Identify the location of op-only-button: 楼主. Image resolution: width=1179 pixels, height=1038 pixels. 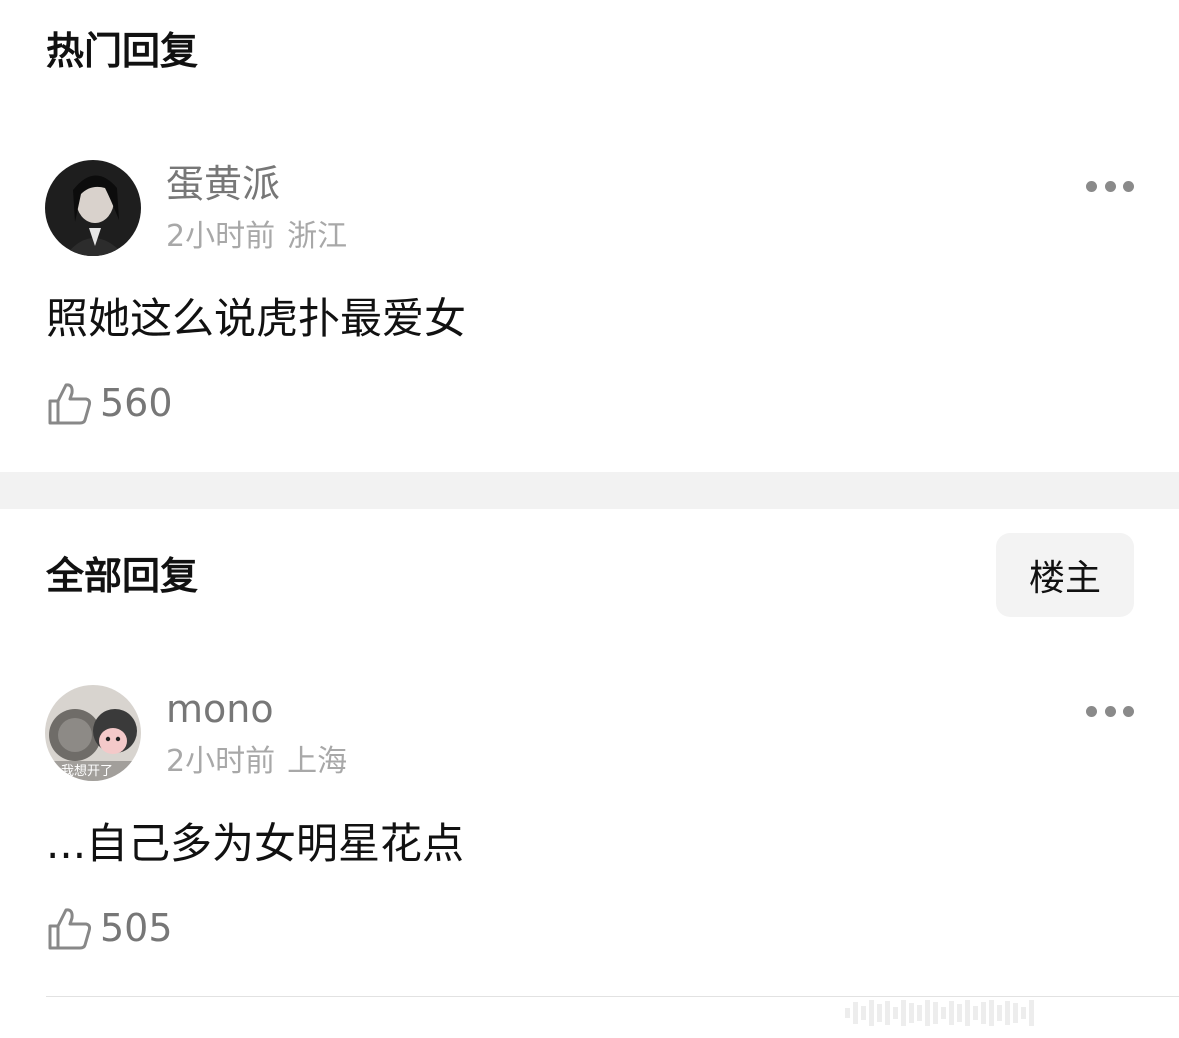
(1065, 575).